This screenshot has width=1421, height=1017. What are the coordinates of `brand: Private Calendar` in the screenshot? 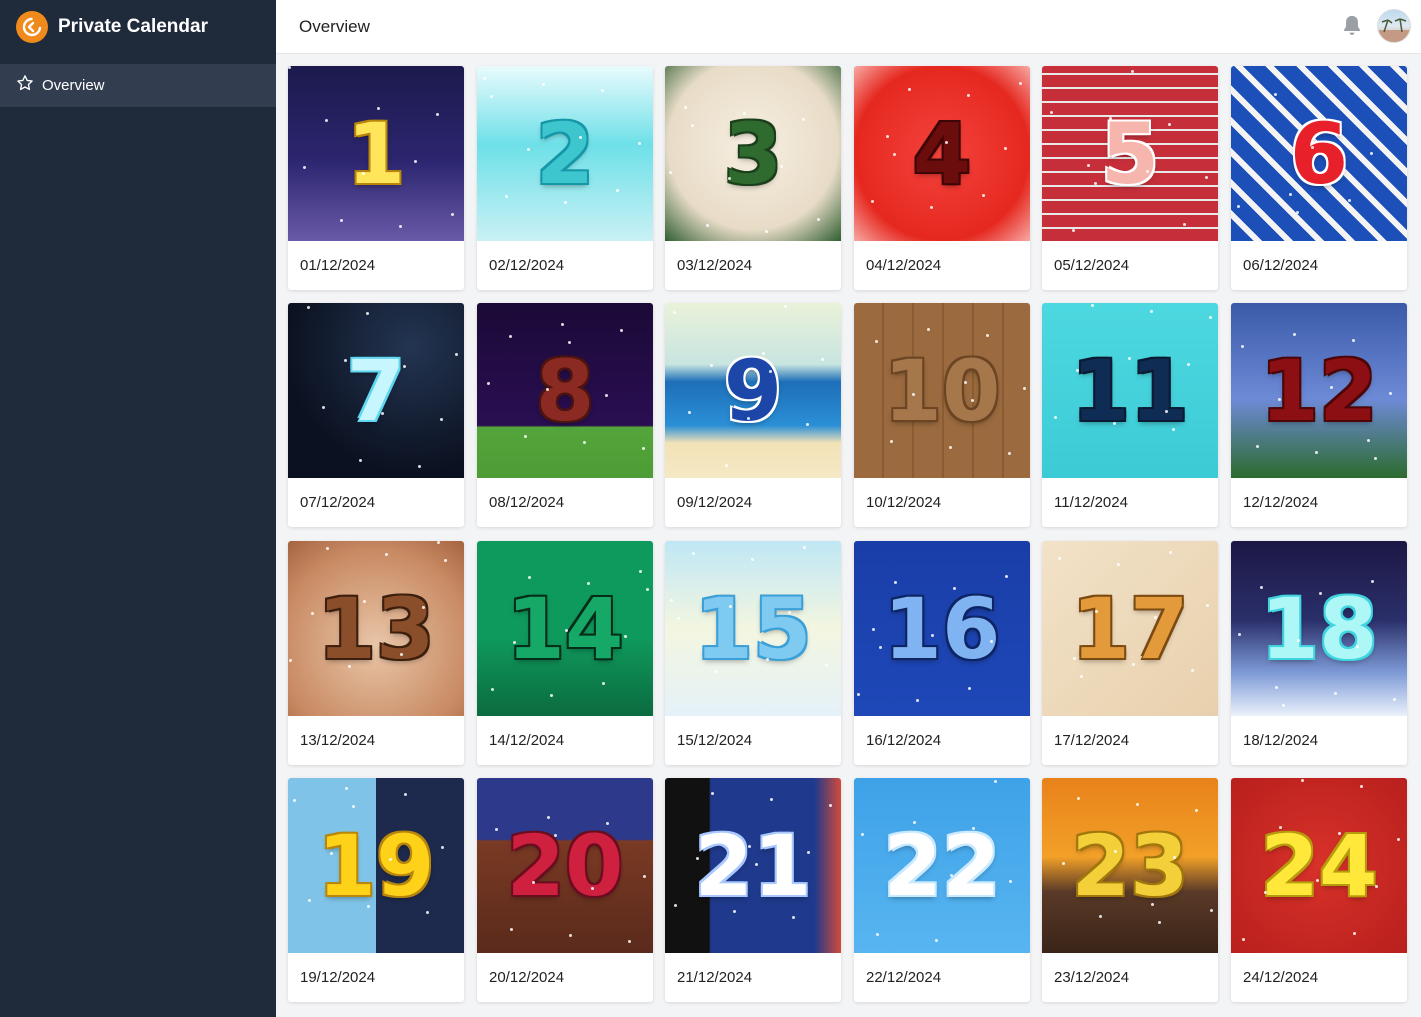 It's located at (138, 27).